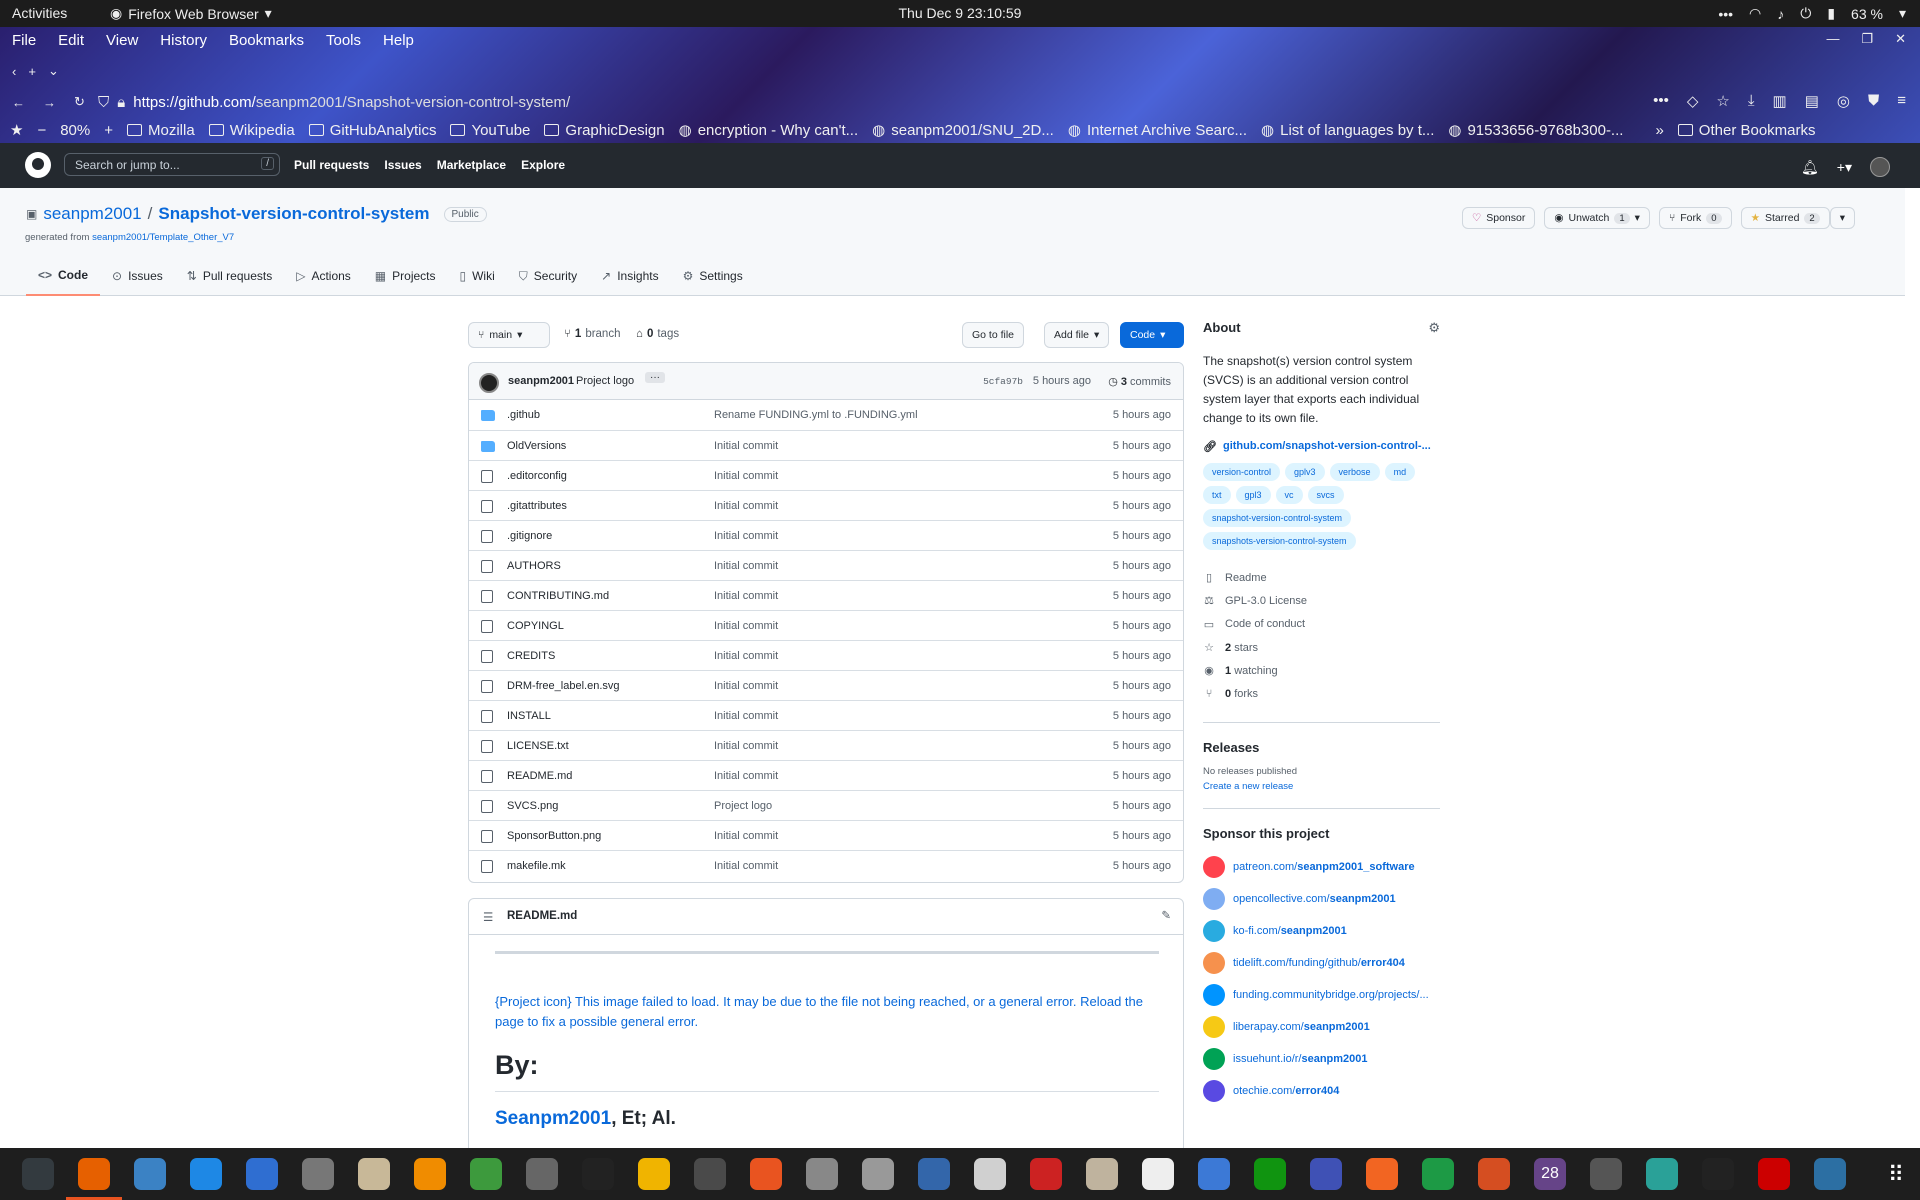  What do you see at coordinates (548, 280) in the screenshot?
I see `tab-security: ⛉ Security` at bounding box center [548, 280].